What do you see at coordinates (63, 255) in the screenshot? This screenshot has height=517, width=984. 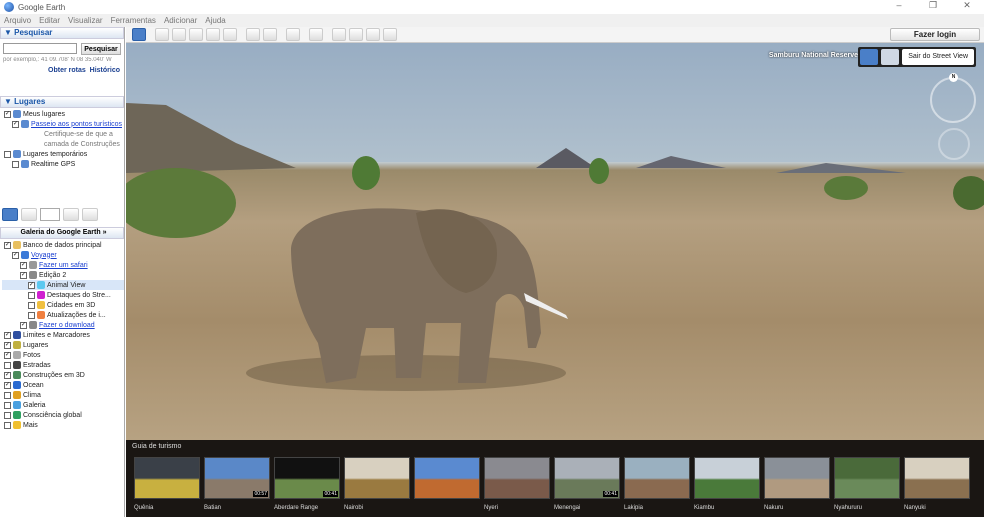 I see `tree-item: ✓ Voyager` at bounding box center [63, 255].